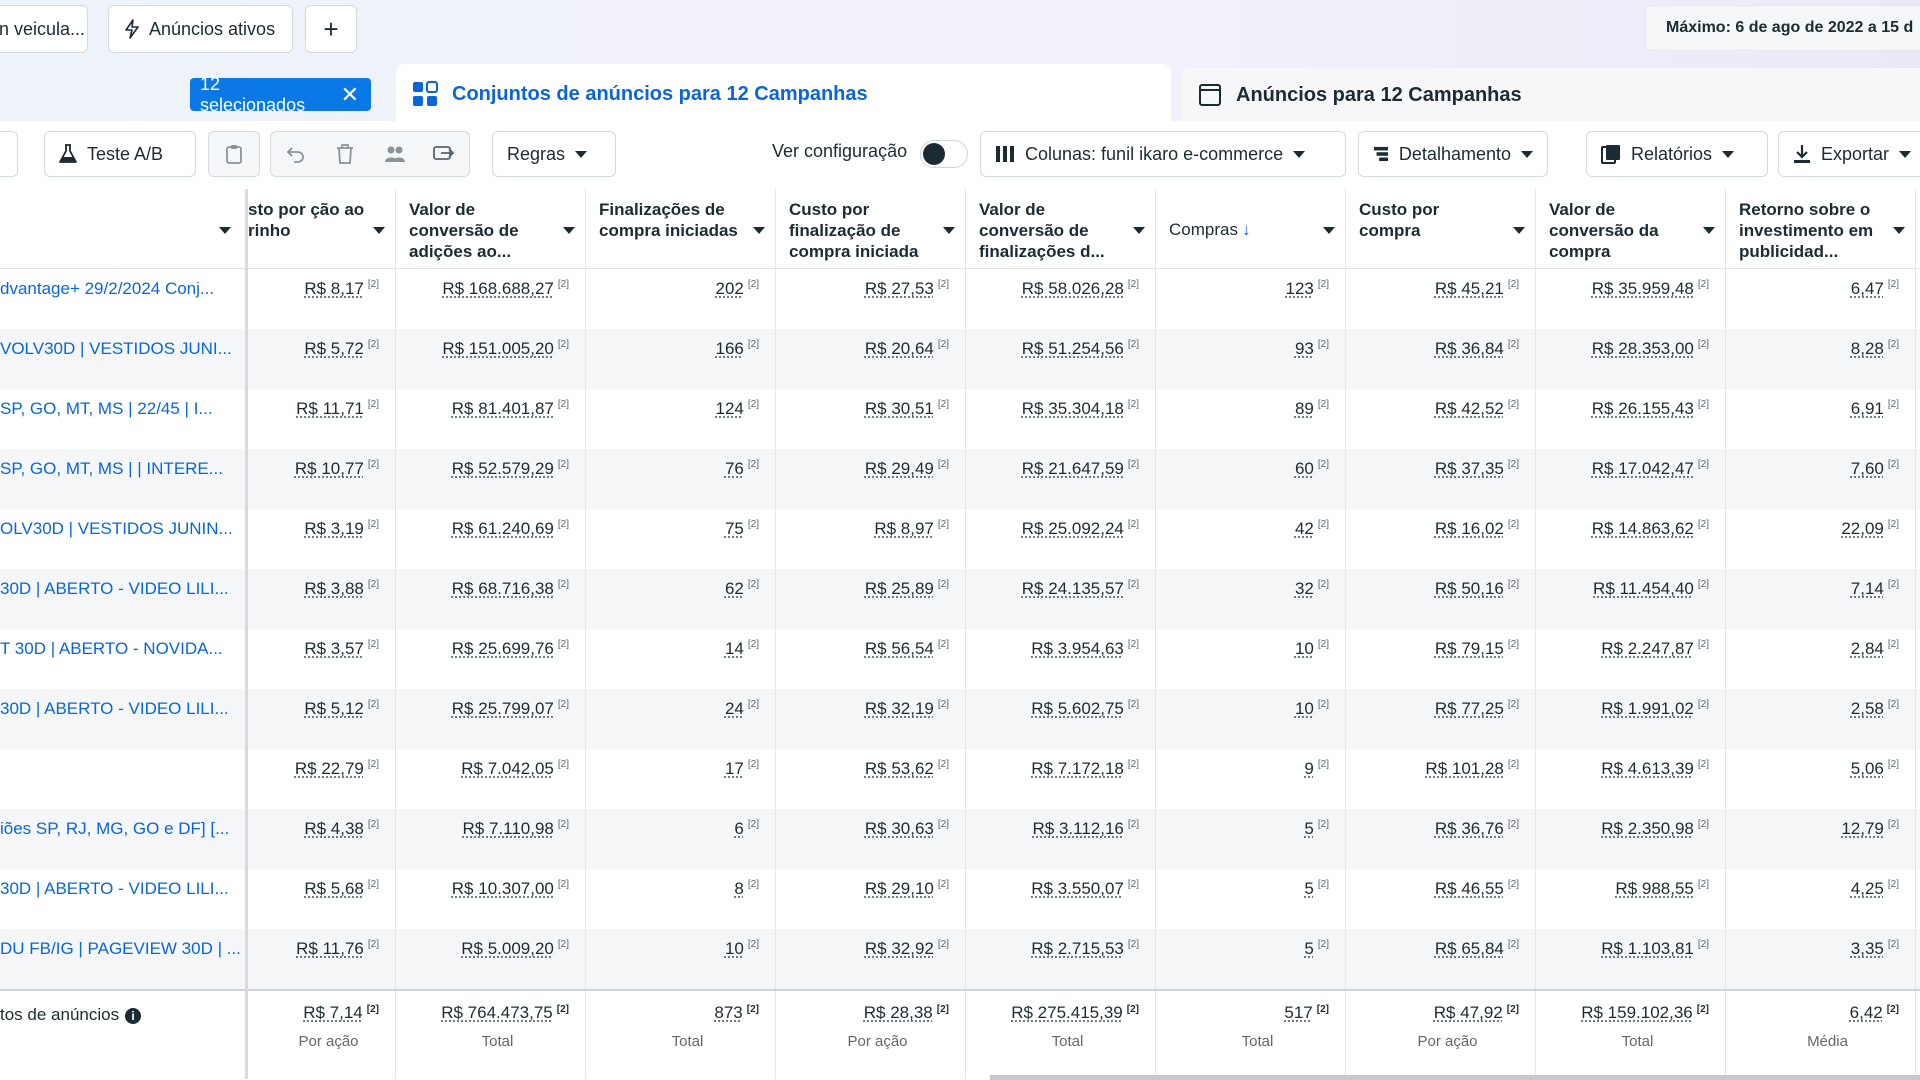 The width and height of the screenshot is (1920, 1080). Describe the element at coordinates (1647, 828) in the screenshot. I see `cell-value: R$ 2.350,98` at that location.